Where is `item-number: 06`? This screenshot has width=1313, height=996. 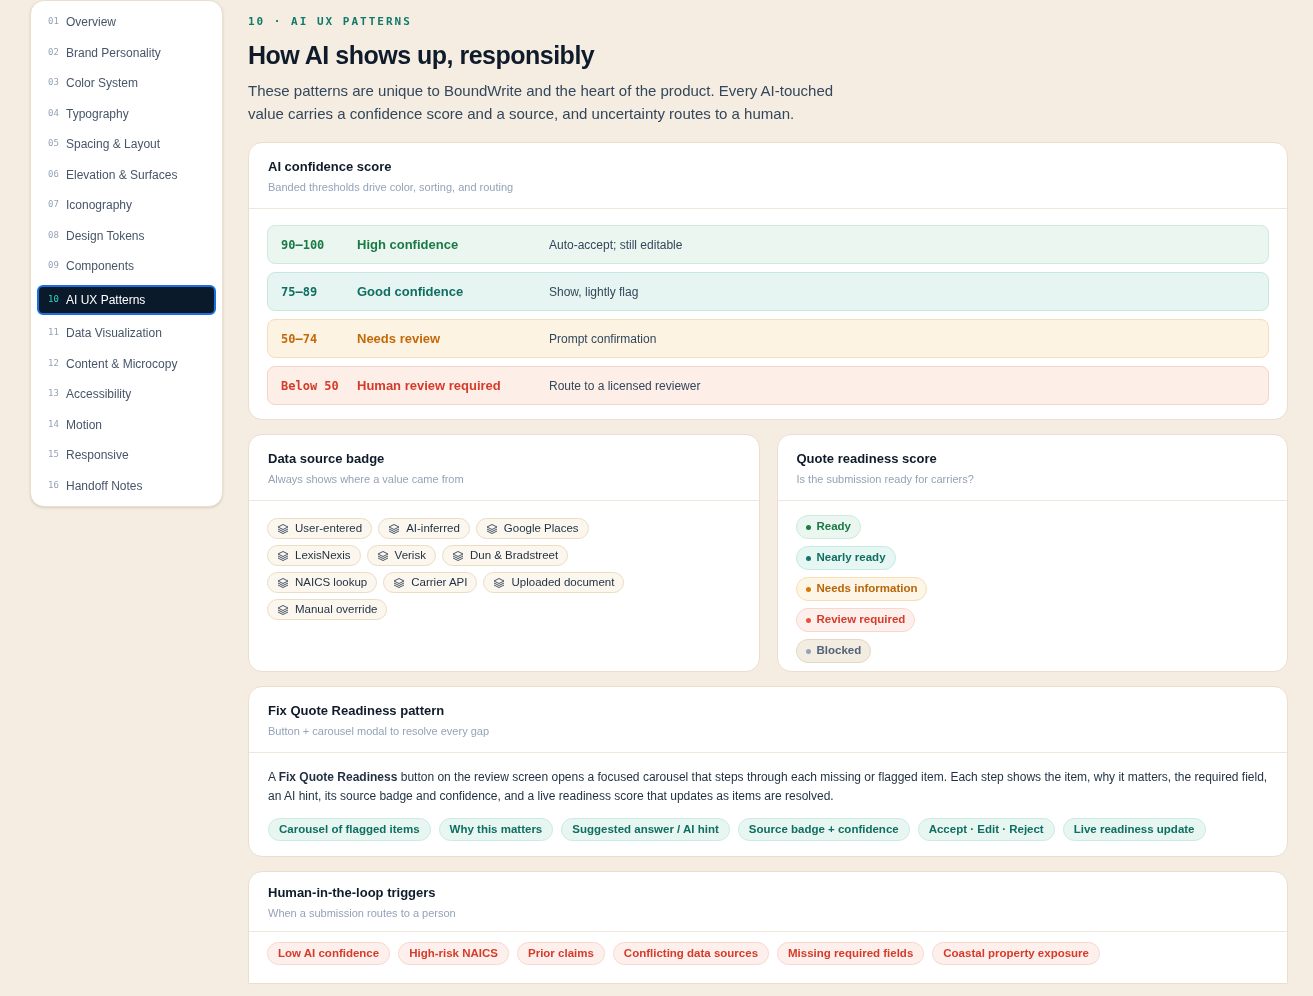
item-number: 06 is located at coordinates (53, 174).